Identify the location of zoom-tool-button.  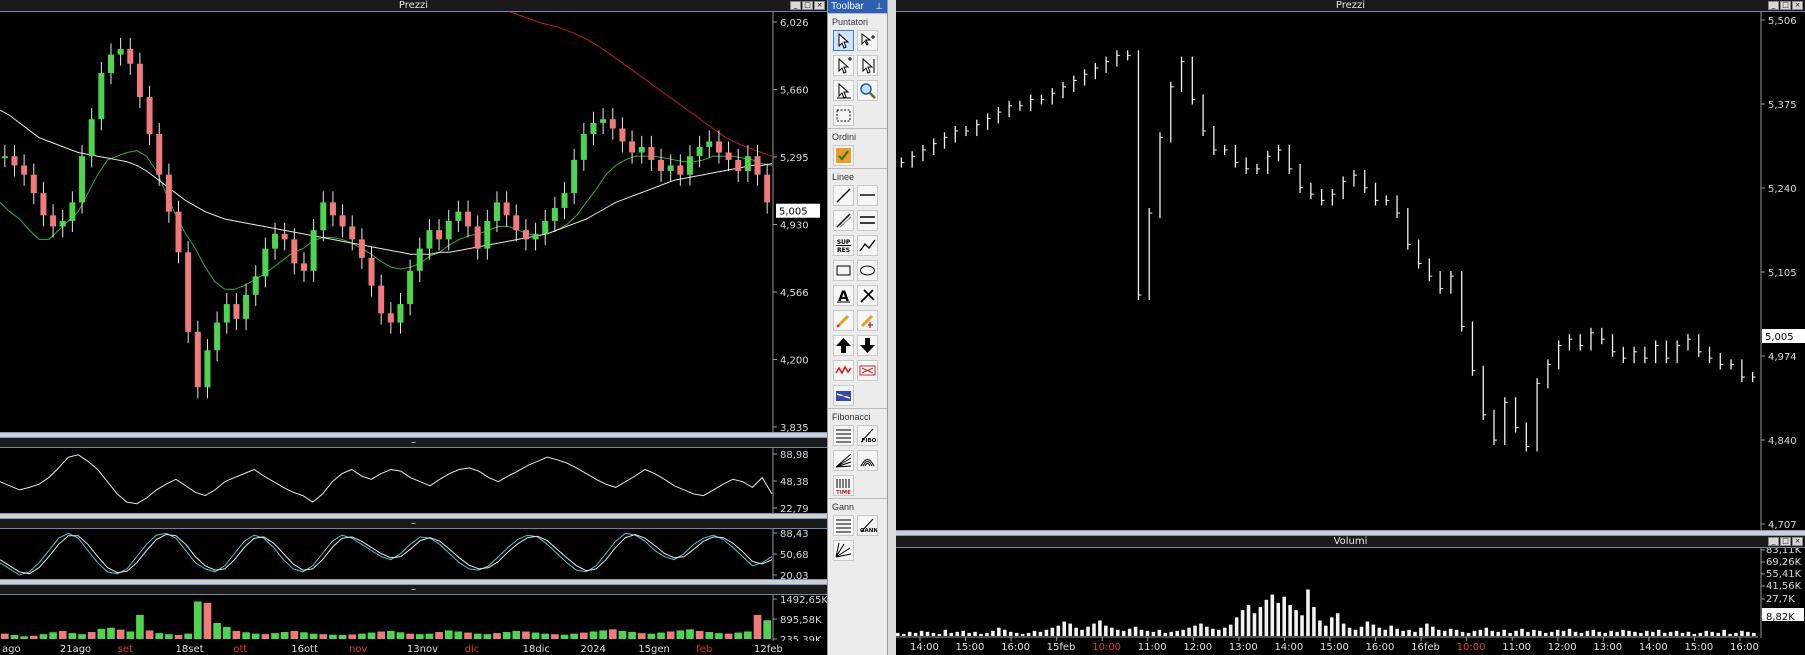
(867, 90).